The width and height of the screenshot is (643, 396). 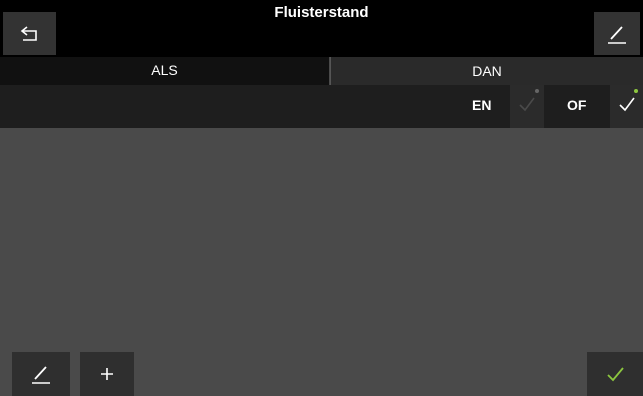 I want to click on or-checkbox, so click(x=626, y=106).